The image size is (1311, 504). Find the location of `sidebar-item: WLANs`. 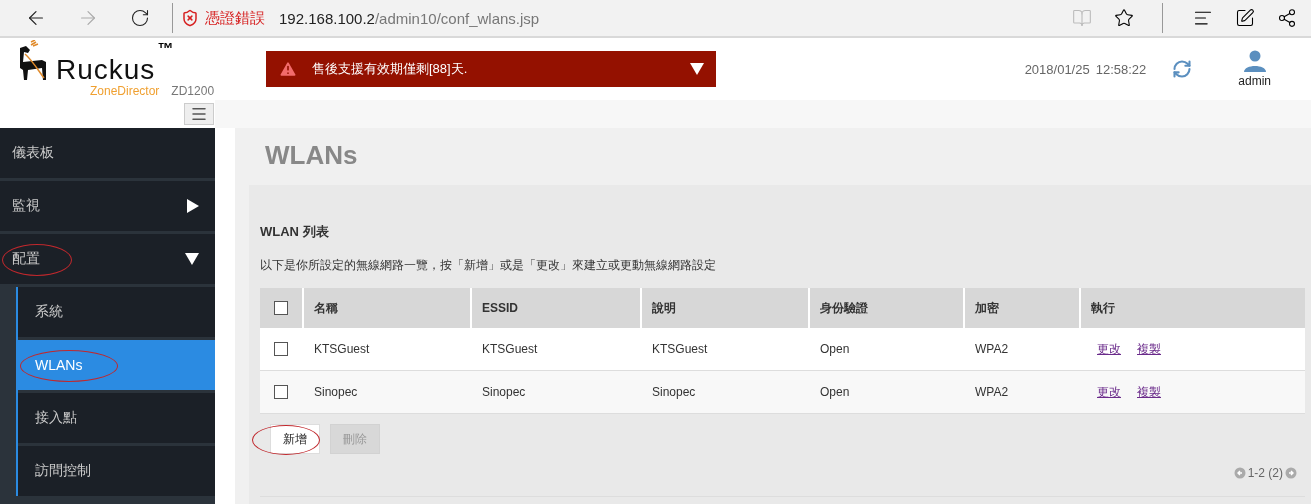

sidebar-item: WLANs is located at coordinates (116, 365).